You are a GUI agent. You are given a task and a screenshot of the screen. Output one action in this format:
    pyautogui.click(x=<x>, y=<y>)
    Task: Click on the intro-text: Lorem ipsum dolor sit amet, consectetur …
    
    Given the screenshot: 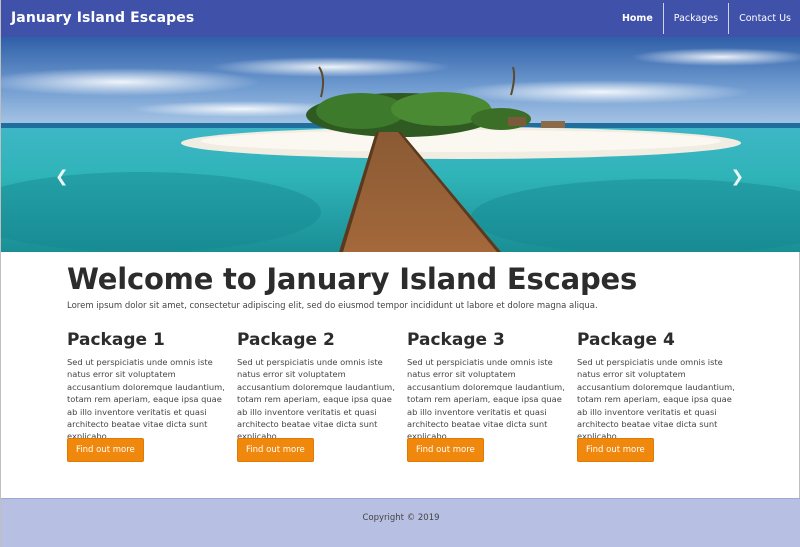 What is the action you would take?
    pyautogui.click(x=332, y=306)
    